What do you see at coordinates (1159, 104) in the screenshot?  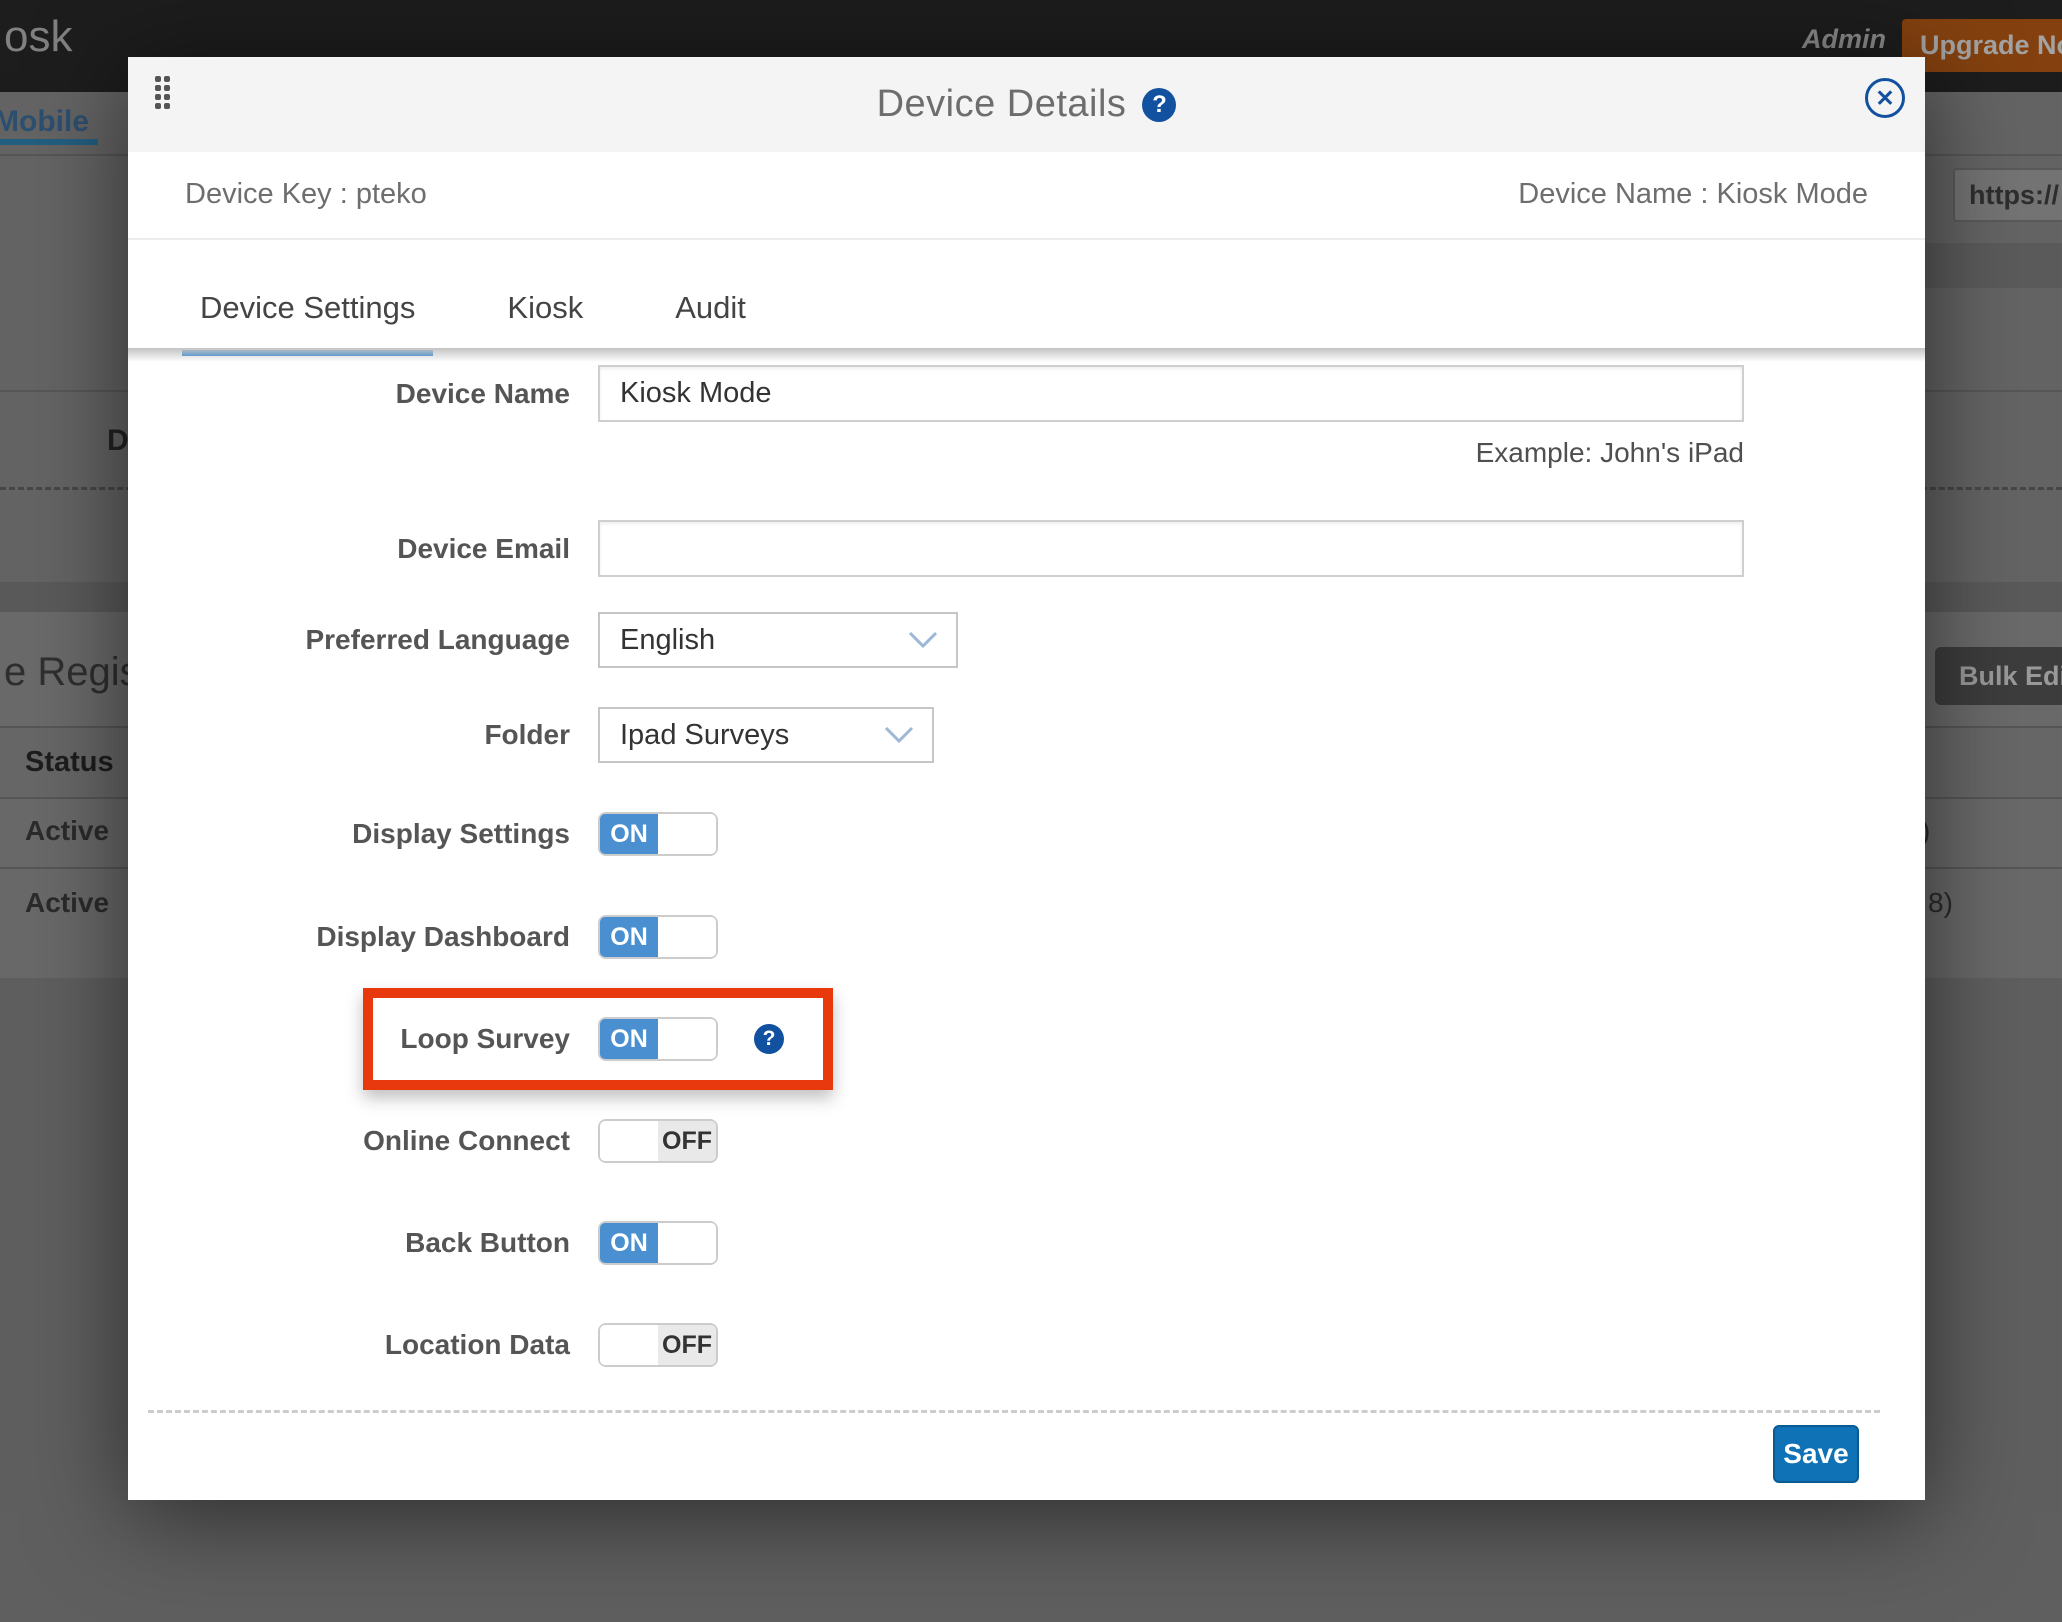 I see `help-icon: ?` at bounding box center [1159, 104].